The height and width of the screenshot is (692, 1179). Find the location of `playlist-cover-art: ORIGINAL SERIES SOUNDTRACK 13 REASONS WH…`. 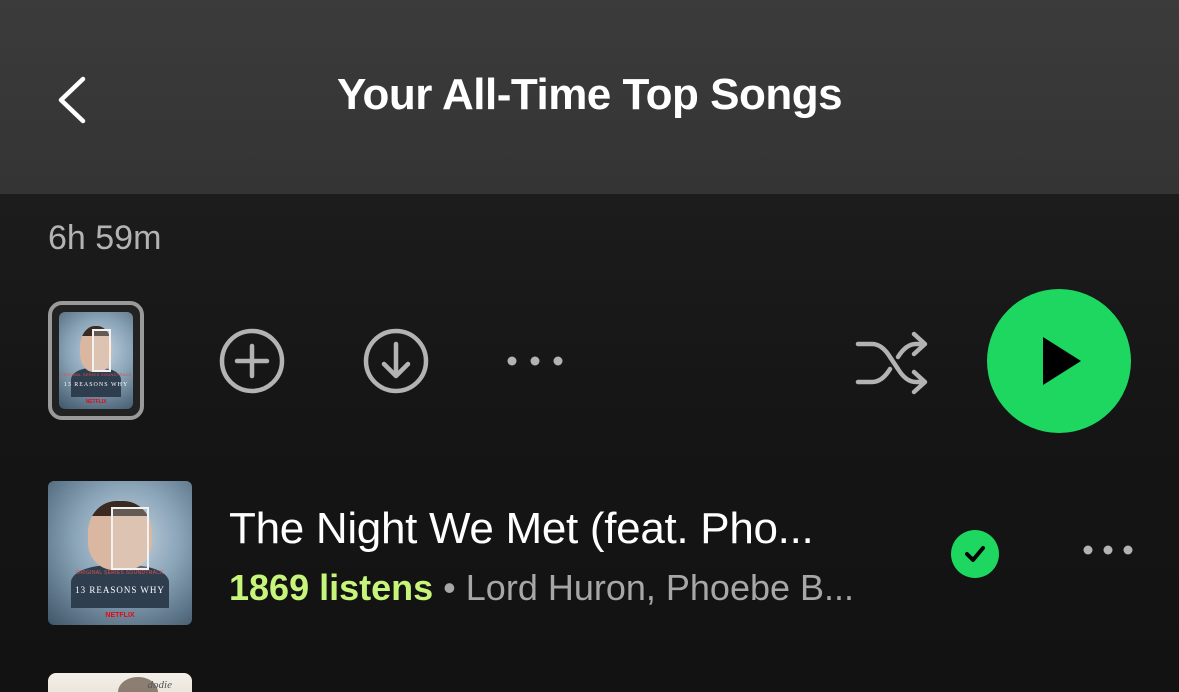

playlist-cover-art: ORIGINAL SERIES SOUNDTRACK 13 REASONS WH… is located at coordinates (96, 360).